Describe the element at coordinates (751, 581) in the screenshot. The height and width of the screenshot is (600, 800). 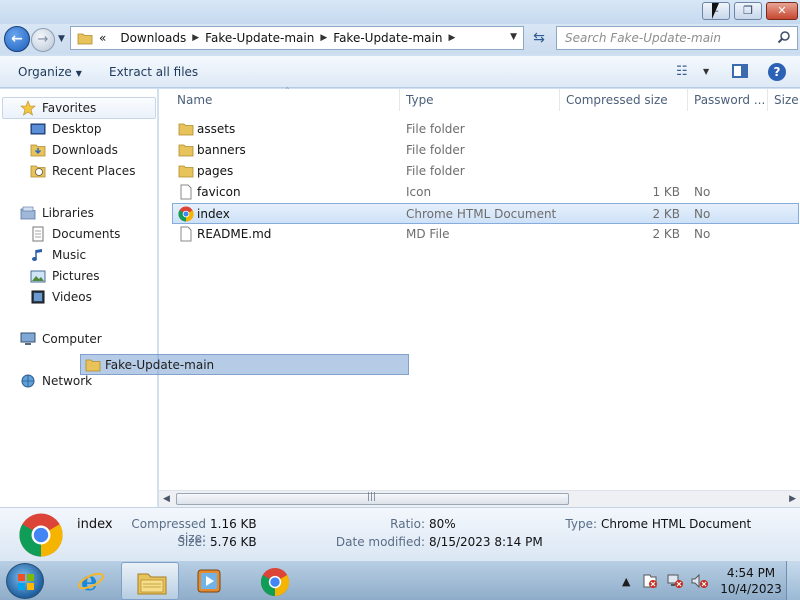
I see `system-clock: 4:54 PM 10/4/2023` at that location.